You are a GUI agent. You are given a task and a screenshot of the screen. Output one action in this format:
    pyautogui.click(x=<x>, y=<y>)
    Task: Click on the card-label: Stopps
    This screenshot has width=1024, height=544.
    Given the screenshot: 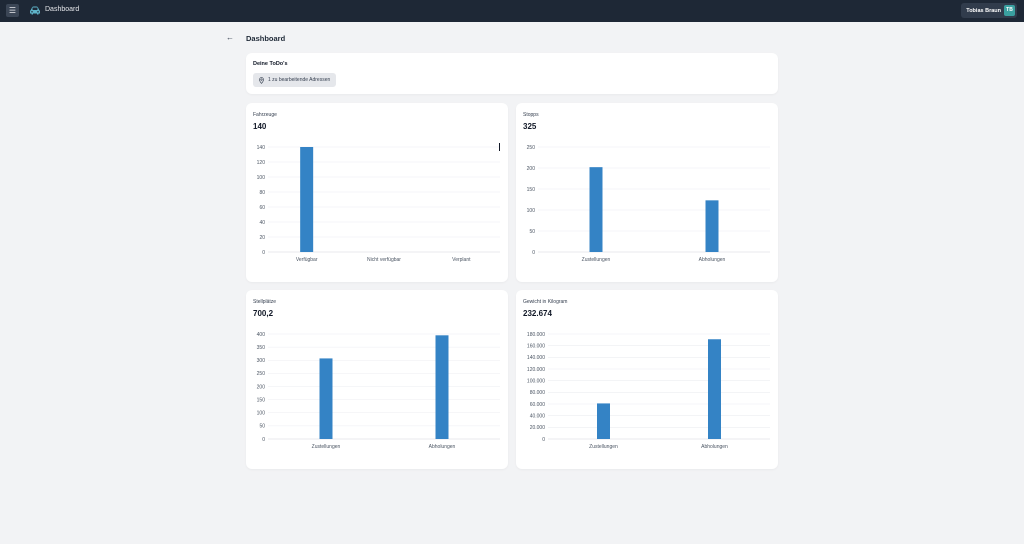 What is the action you would take?
    pyautogui.click(x=531, y=115)
    